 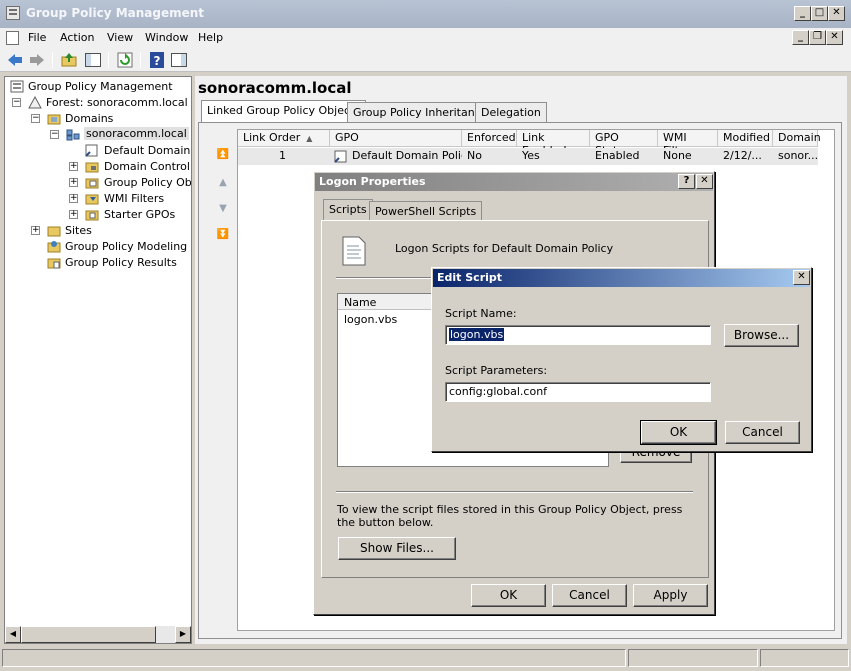 I want to click on menu-view: View, so click(x=120, y=37).